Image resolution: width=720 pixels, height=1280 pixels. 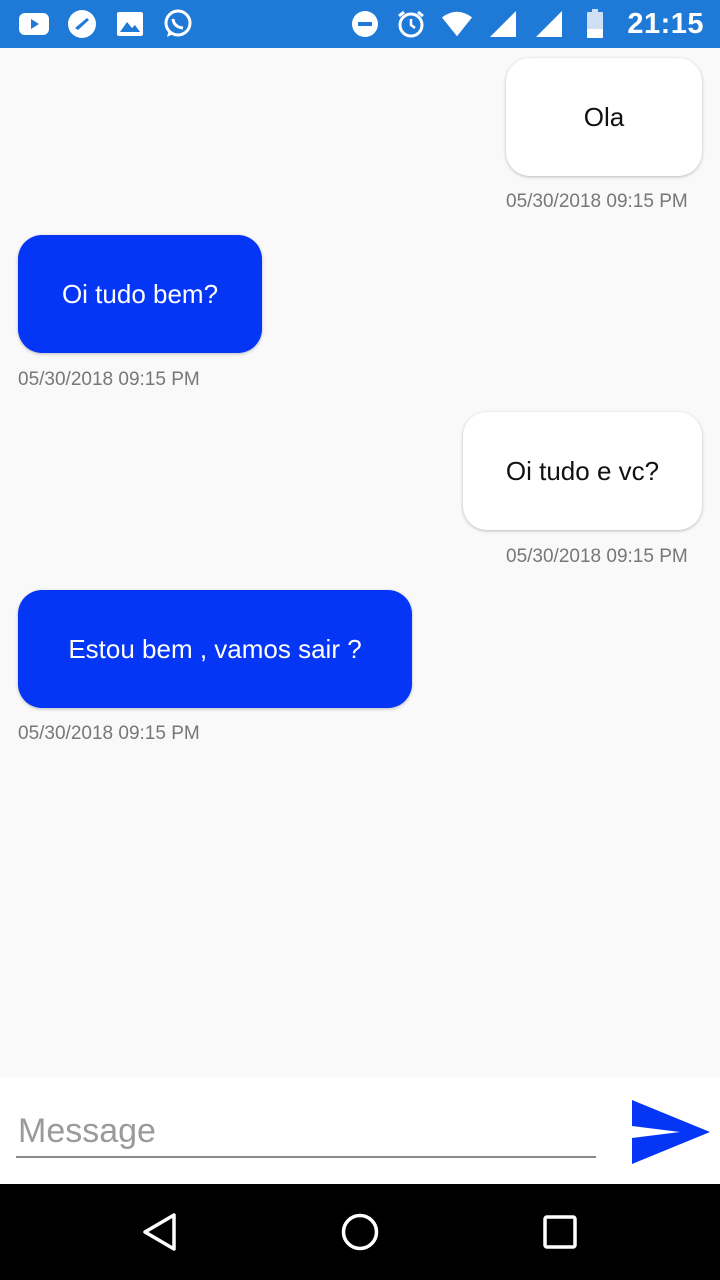 I want to click on send-button, so click(x=671, y=1132).